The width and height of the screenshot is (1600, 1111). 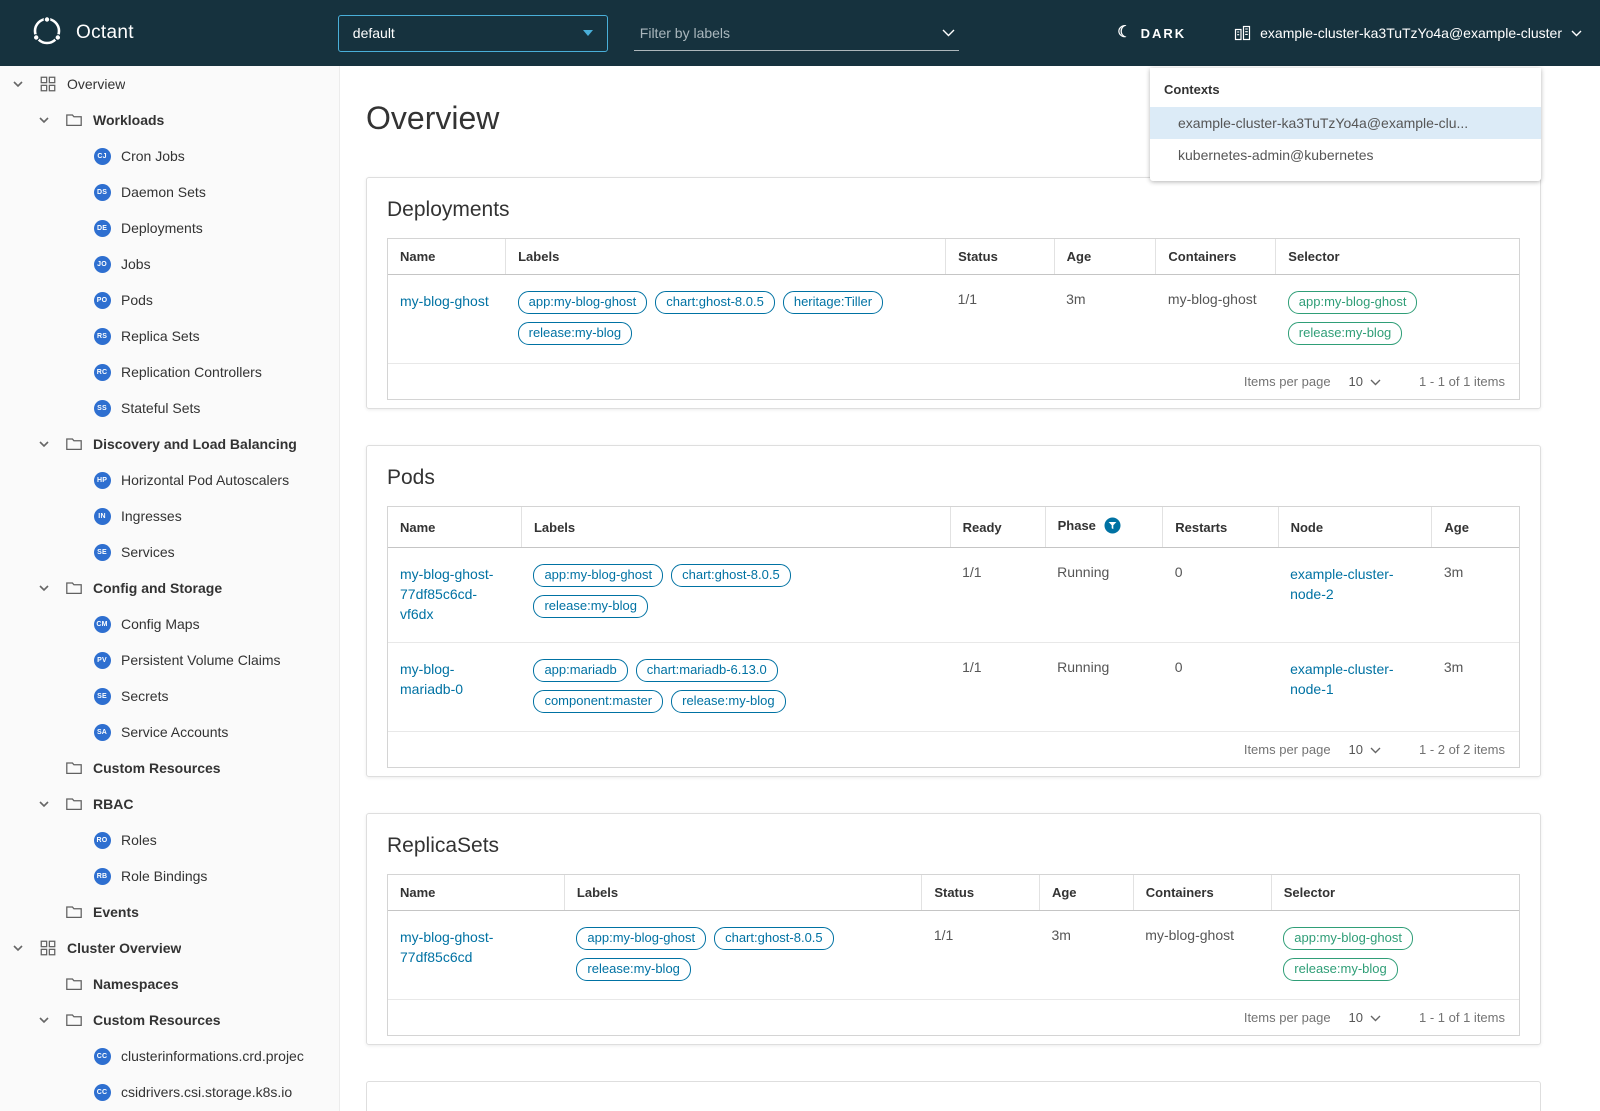 What do you see at coordinates (102, 732) in the screenshot?
I see `resource-icon: SA` at bounding box center [102, 732].